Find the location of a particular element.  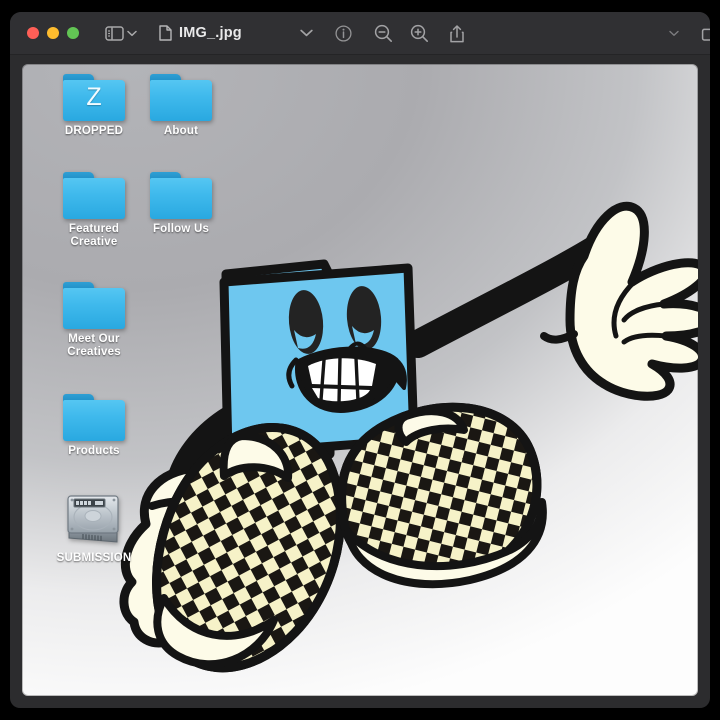

document-icon is located at coordinates (165, 33).